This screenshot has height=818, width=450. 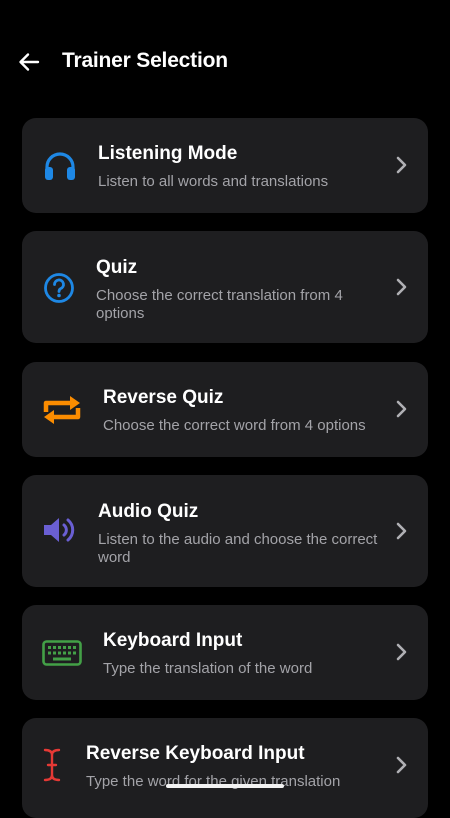 I want to click on trainer-title: Listening Mode, so click(x=168, y=153).